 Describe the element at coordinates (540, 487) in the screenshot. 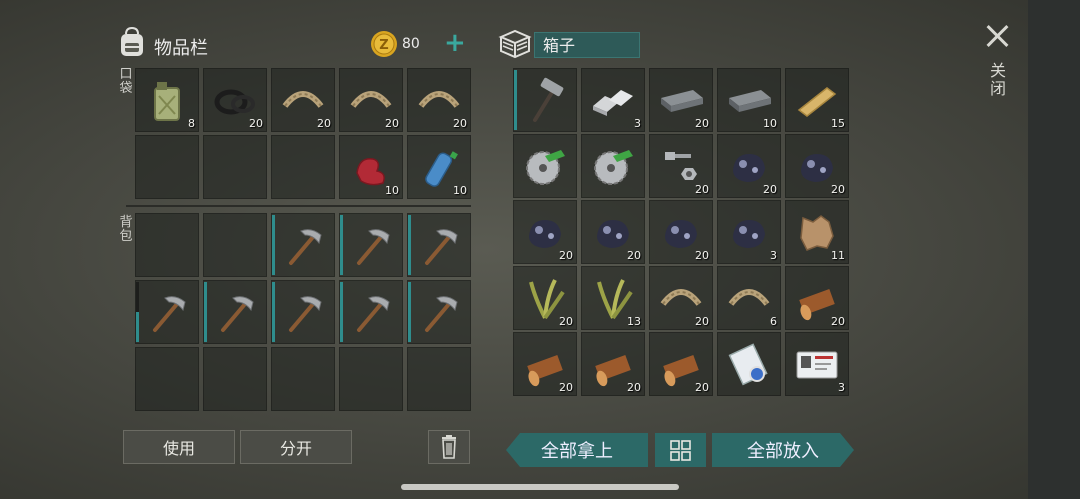

I see `home-indicator` at that location.